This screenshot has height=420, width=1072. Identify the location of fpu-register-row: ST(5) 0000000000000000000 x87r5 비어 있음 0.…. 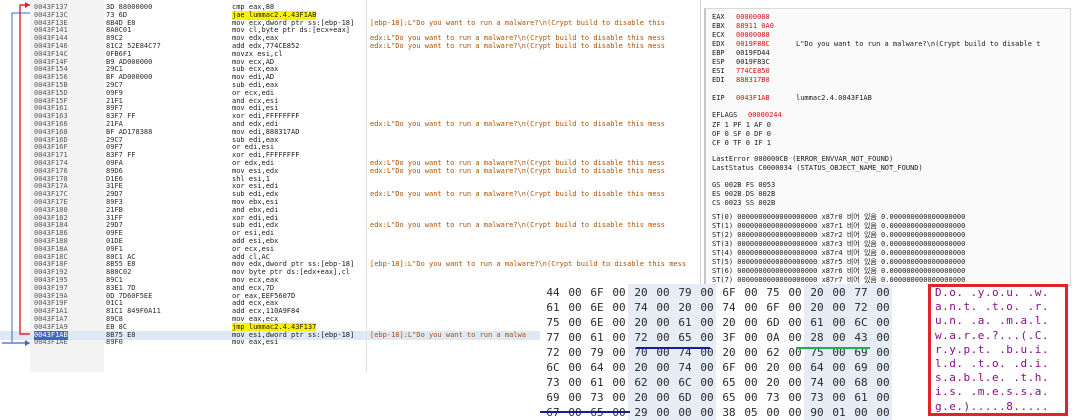
(838, 262).